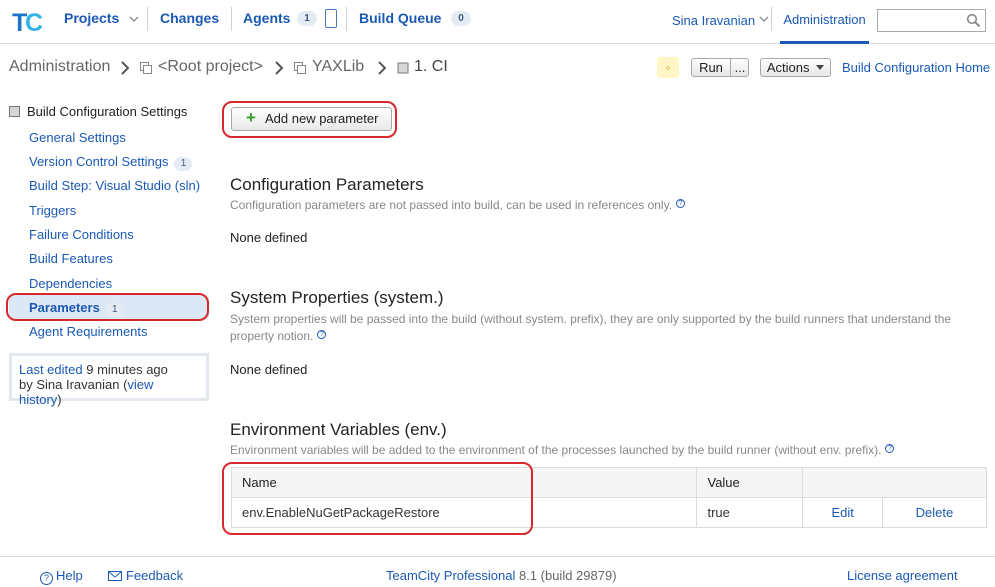 This screenshot has width=995, height=587. What do you see at coordinates (824, 22) in the screenshot?
I see `tab-administration: Administration` at bounding box center [824, 22].